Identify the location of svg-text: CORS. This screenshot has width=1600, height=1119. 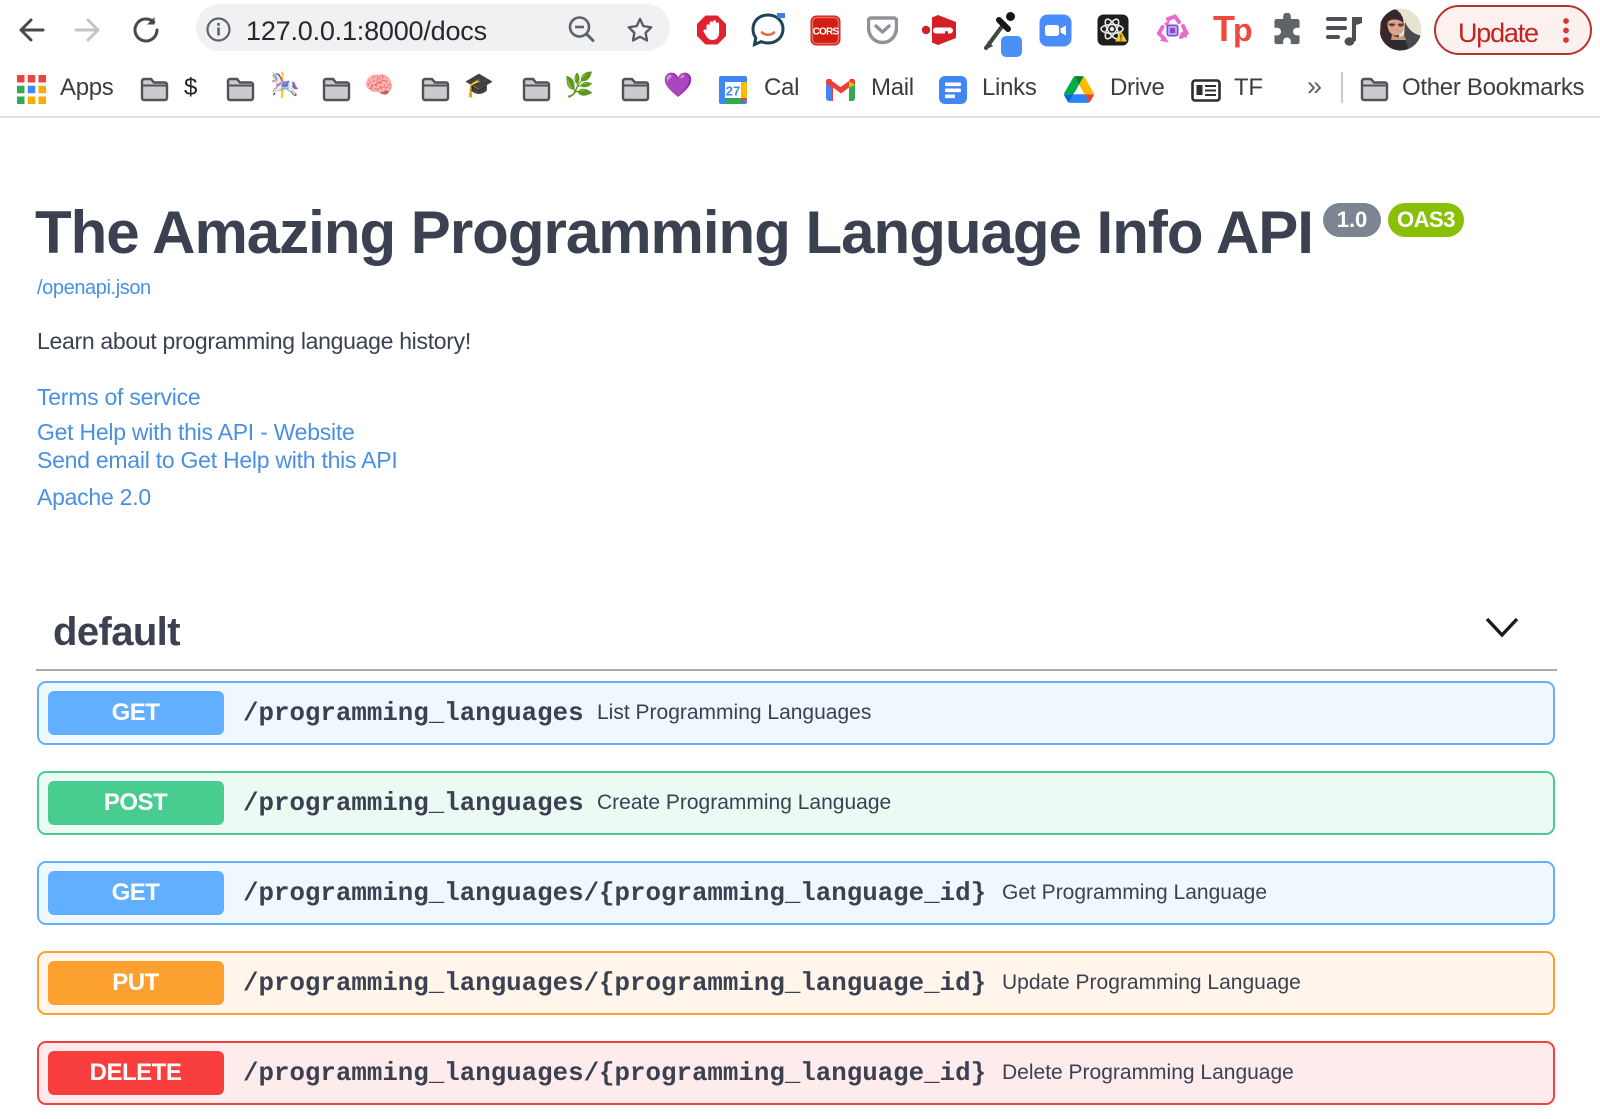
(826, 32).